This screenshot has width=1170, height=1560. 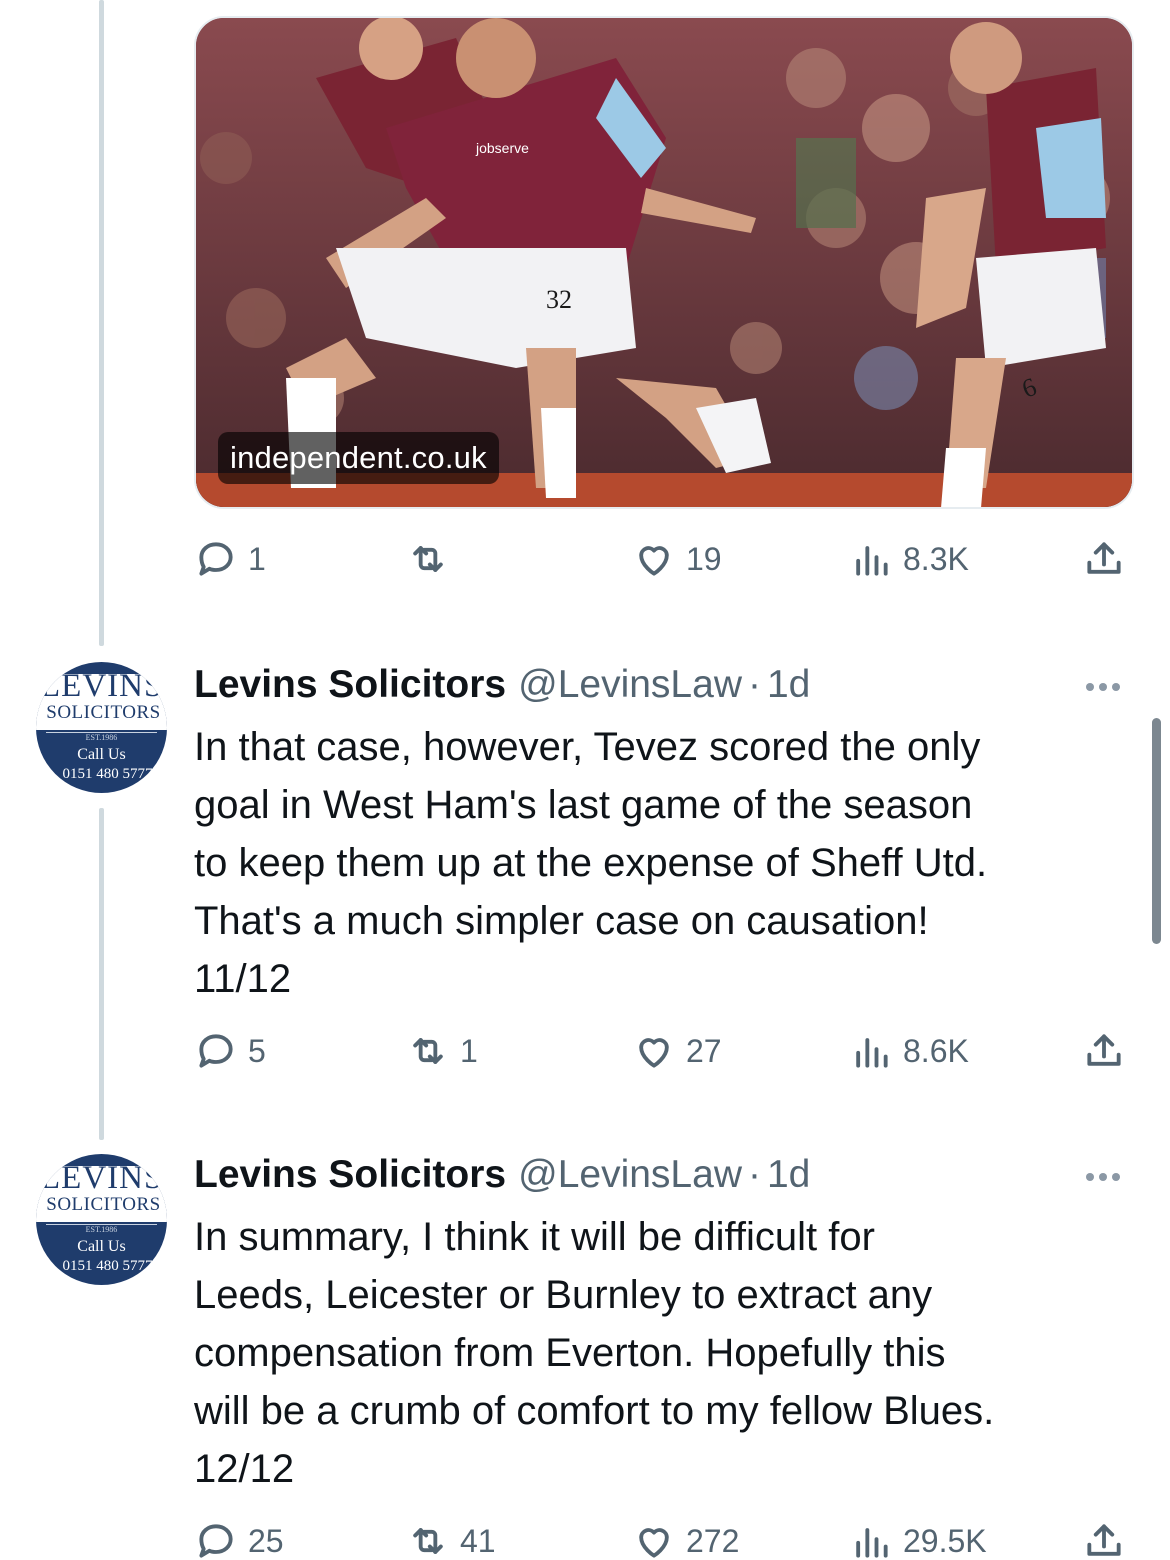 What do you see at coordinates (936, 1050) in the screenshot?
I see `views-count: 8.6K` at bounding box center [936, 1050].